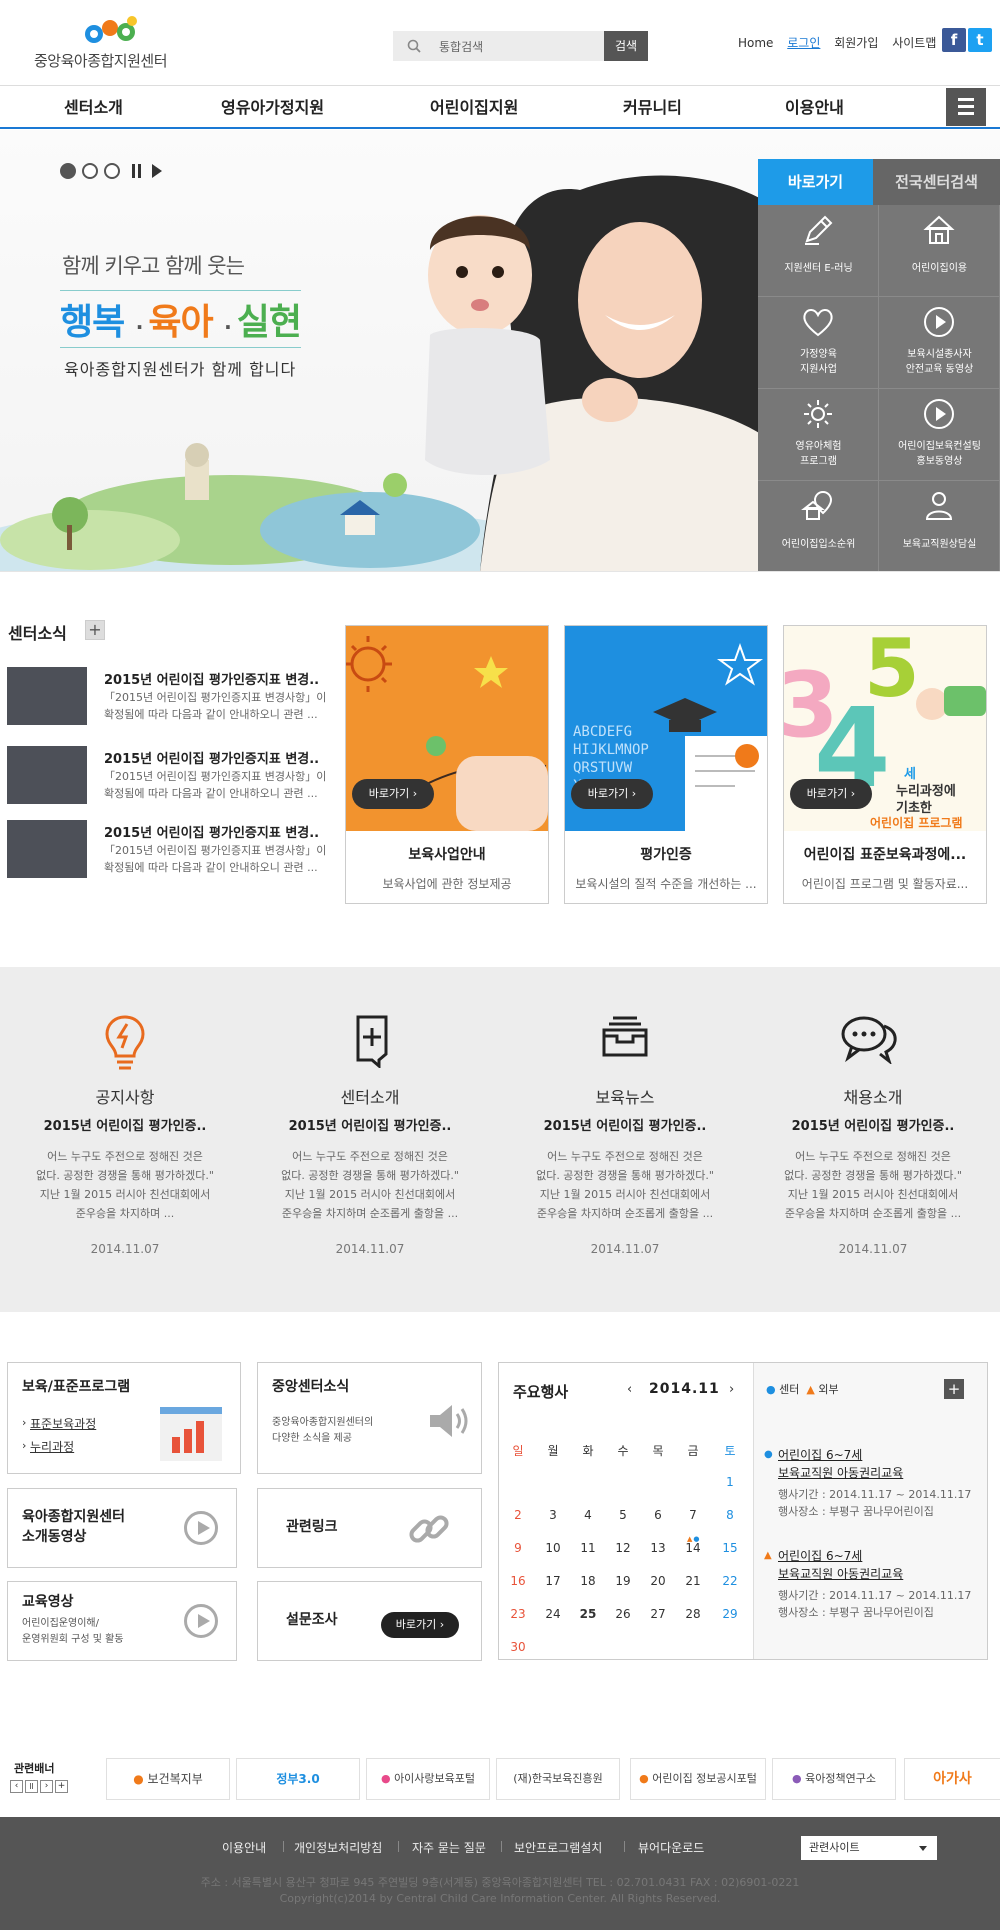 This screenshot has width=1000, height=1930. Describe the element at coordinates (693, 1581) in the screenshot. I see `calendar-day: 21` at that location.